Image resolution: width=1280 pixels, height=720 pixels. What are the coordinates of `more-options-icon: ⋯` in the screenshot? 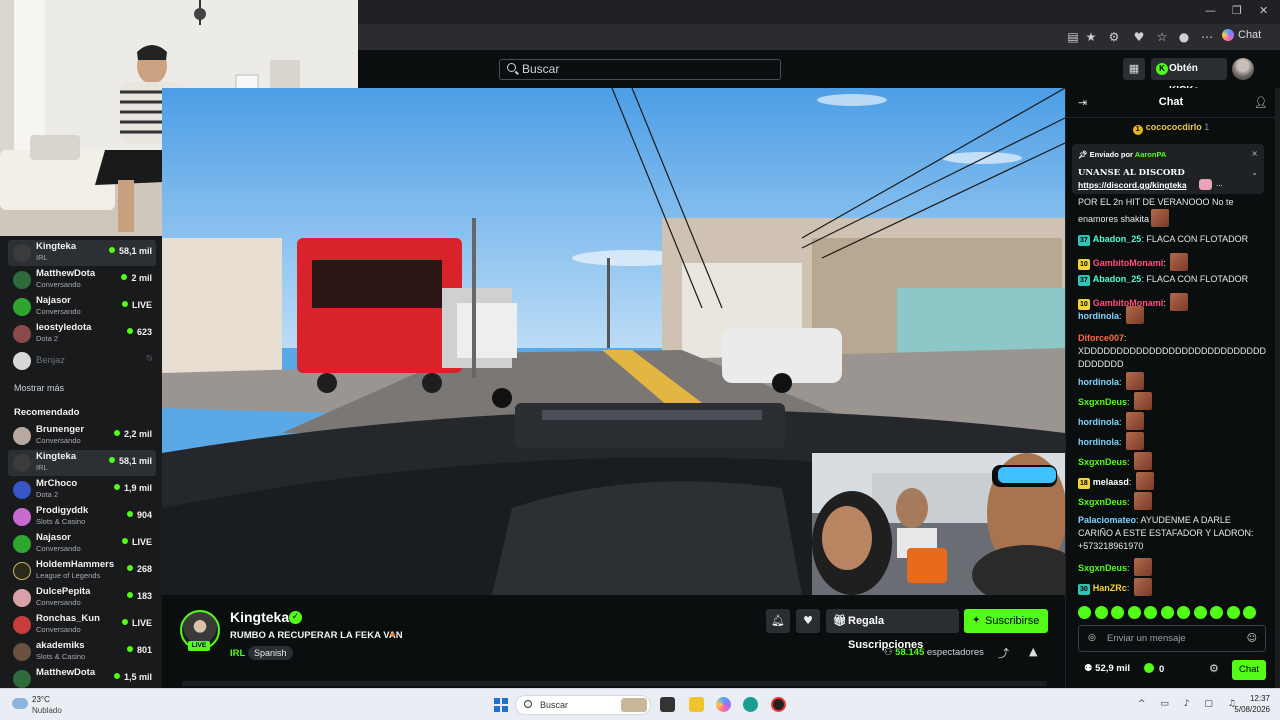 It's located at (1207, 37).